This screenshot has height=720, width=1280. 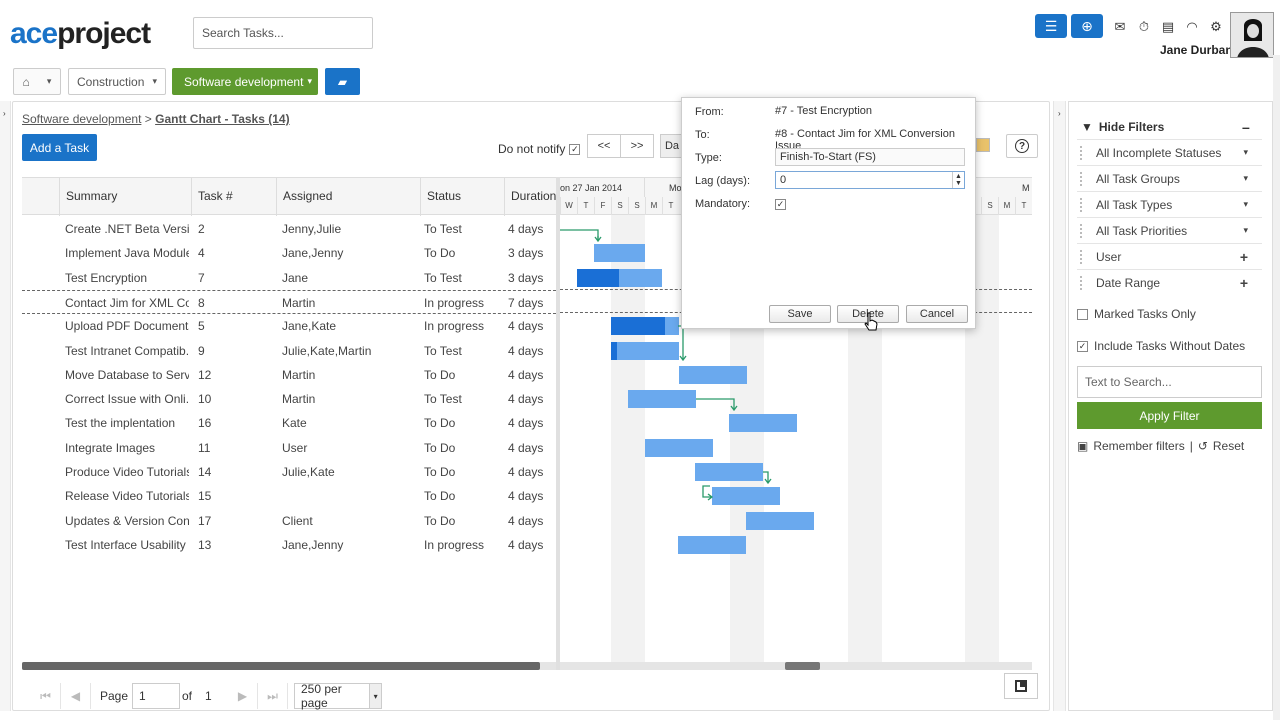 I want to click on last-page-button: ⏭, so click(x=273, y=696).